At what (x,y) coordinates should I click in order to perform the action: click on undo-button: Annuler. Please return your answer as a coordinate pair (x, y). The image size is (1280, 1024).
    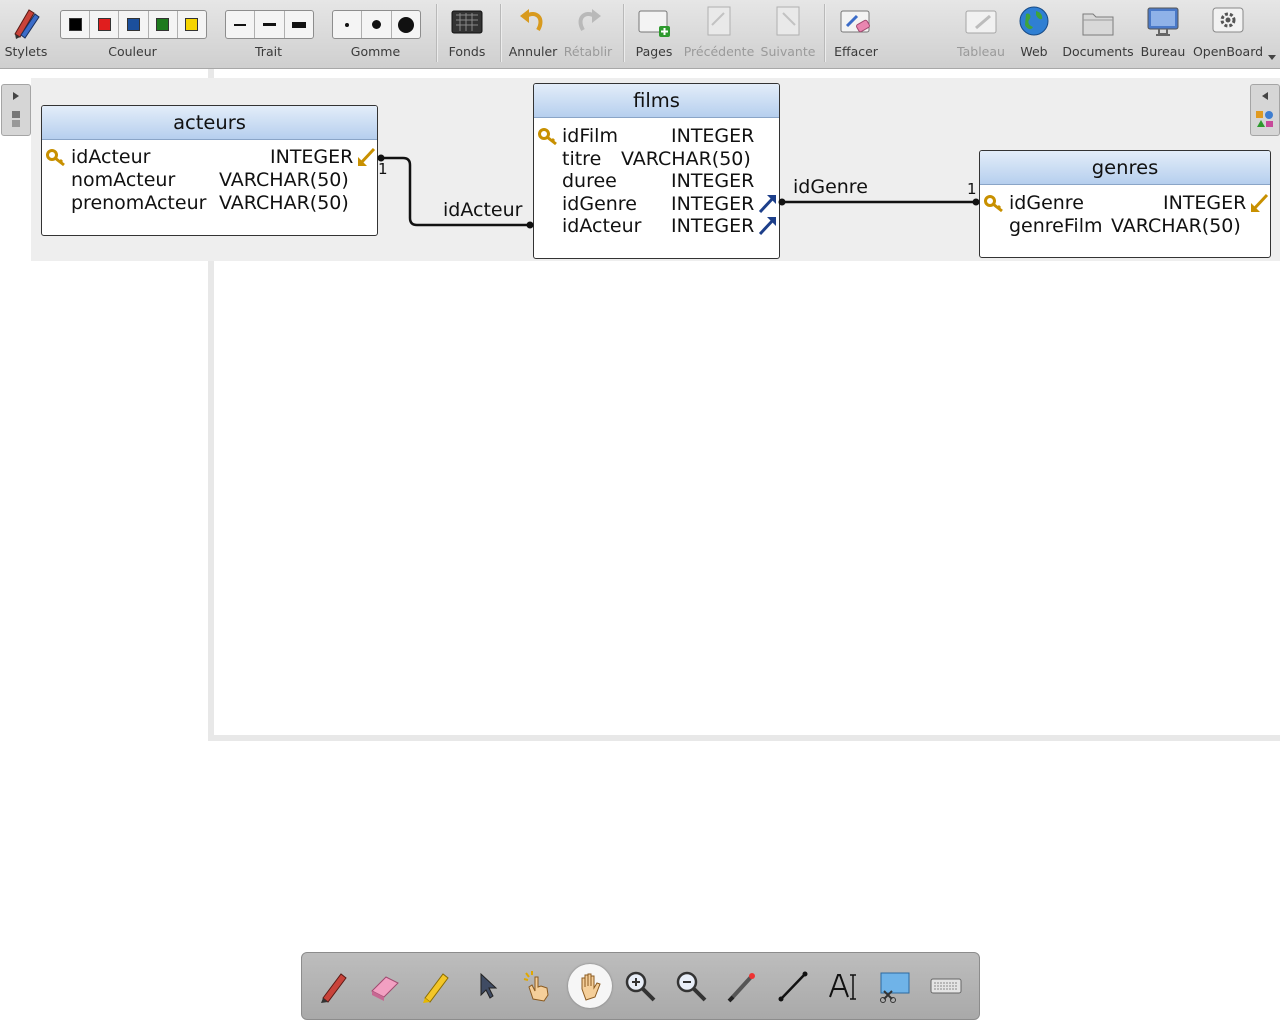
    Looking at the image, I should click on (533, 34).